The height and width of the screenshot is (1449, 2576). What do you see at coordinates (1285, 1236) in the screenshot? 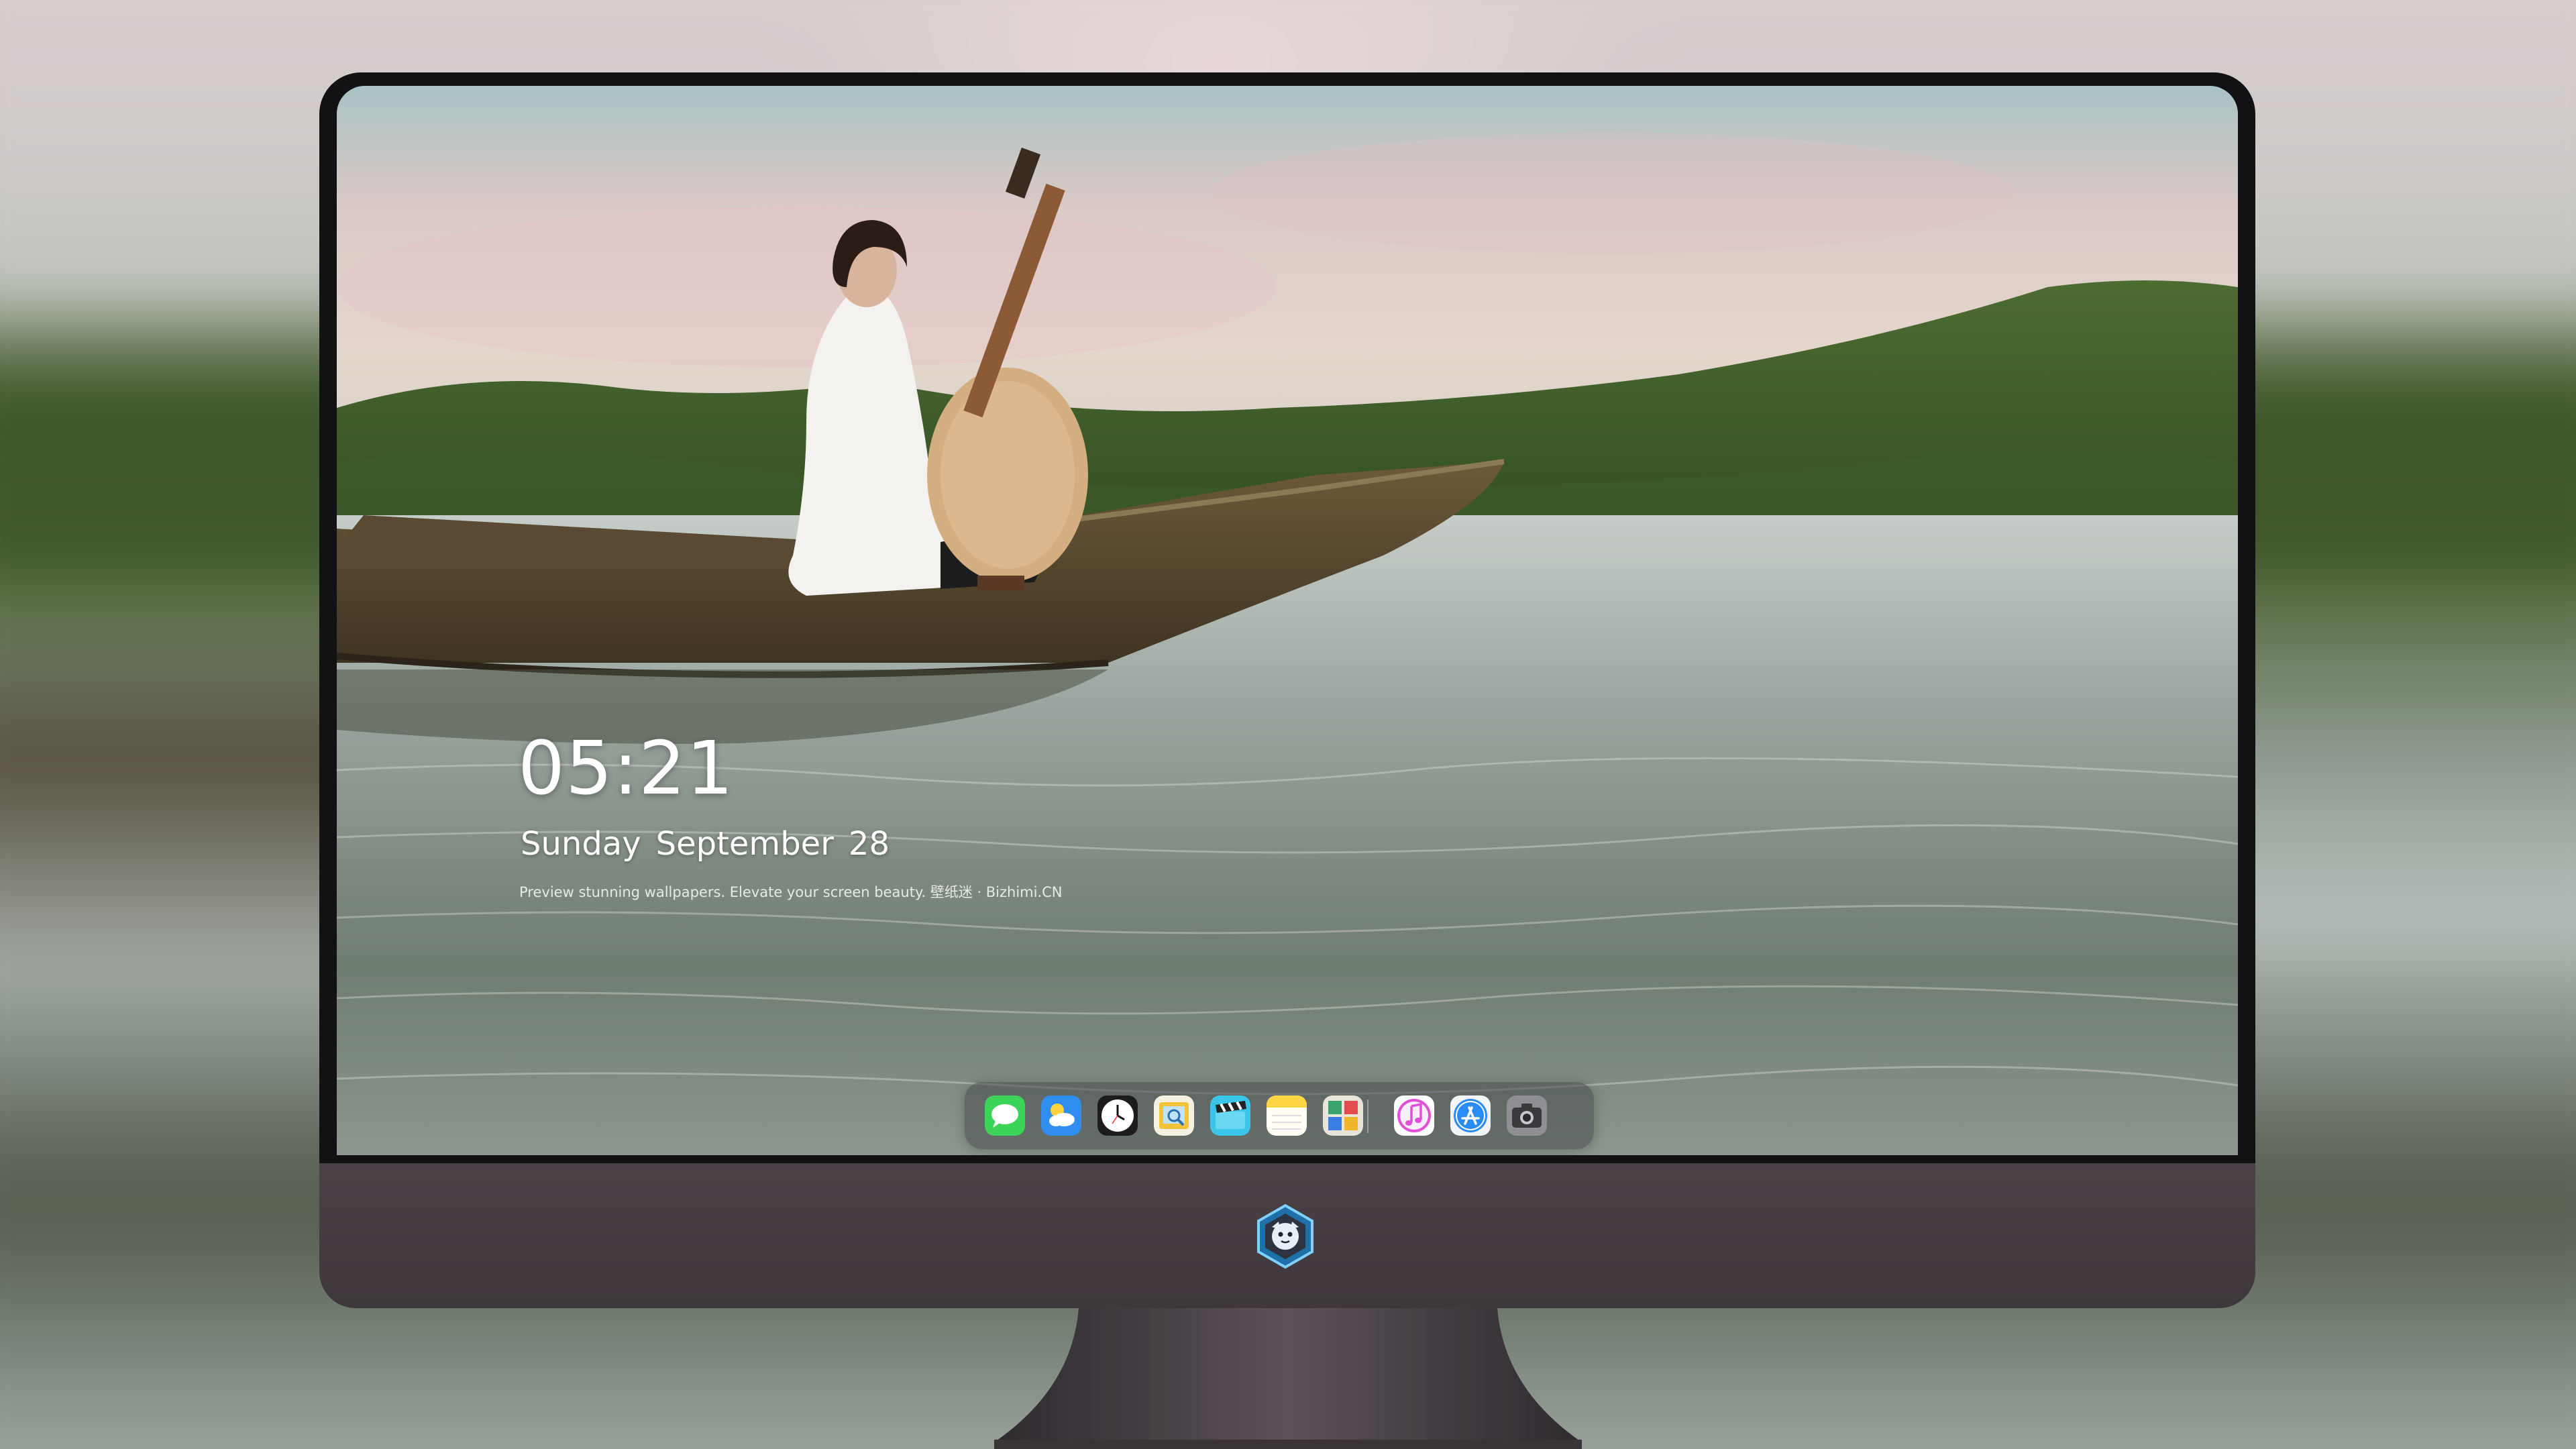
I see `brand-logo-icon` at bounding box center [1285, 1236].